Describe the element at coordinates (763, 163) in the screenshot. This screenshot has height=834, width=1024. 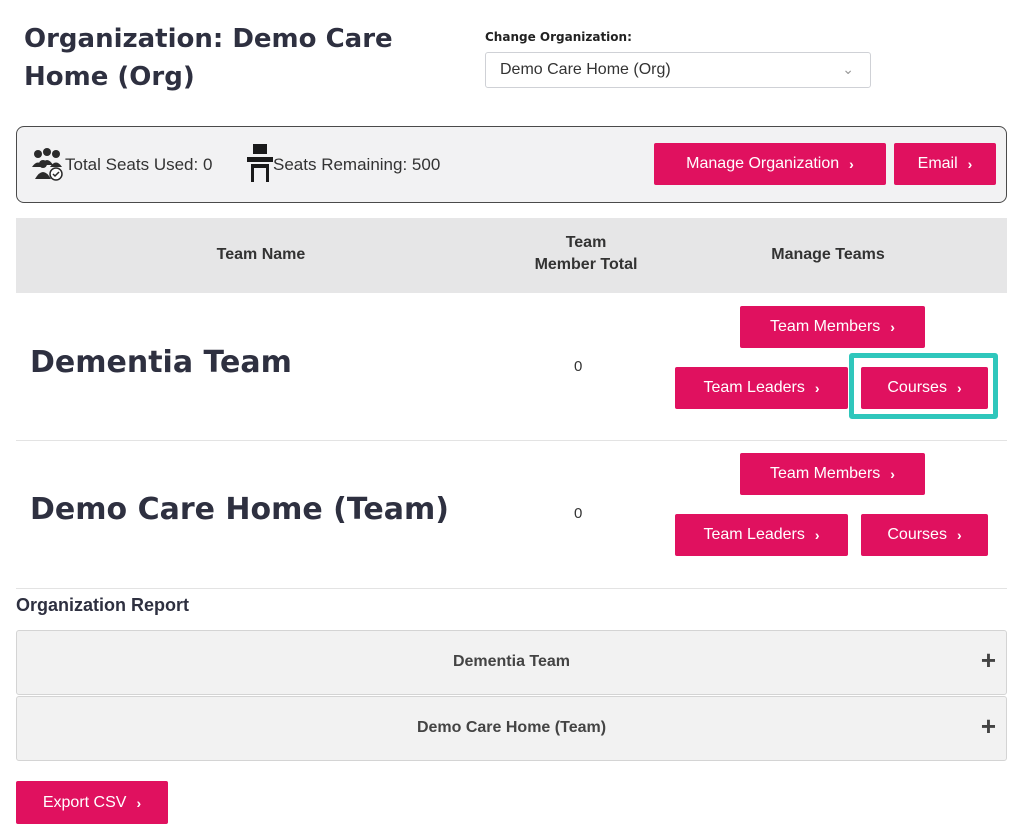
I see `manage-organization-label: Manage Organization` at that location.